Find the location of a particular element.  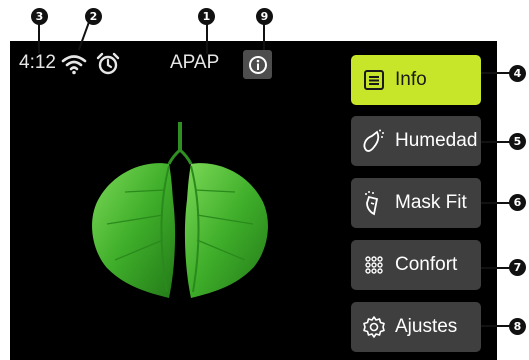

confort-menu-label: Confort is located at coordinates (426, 264).